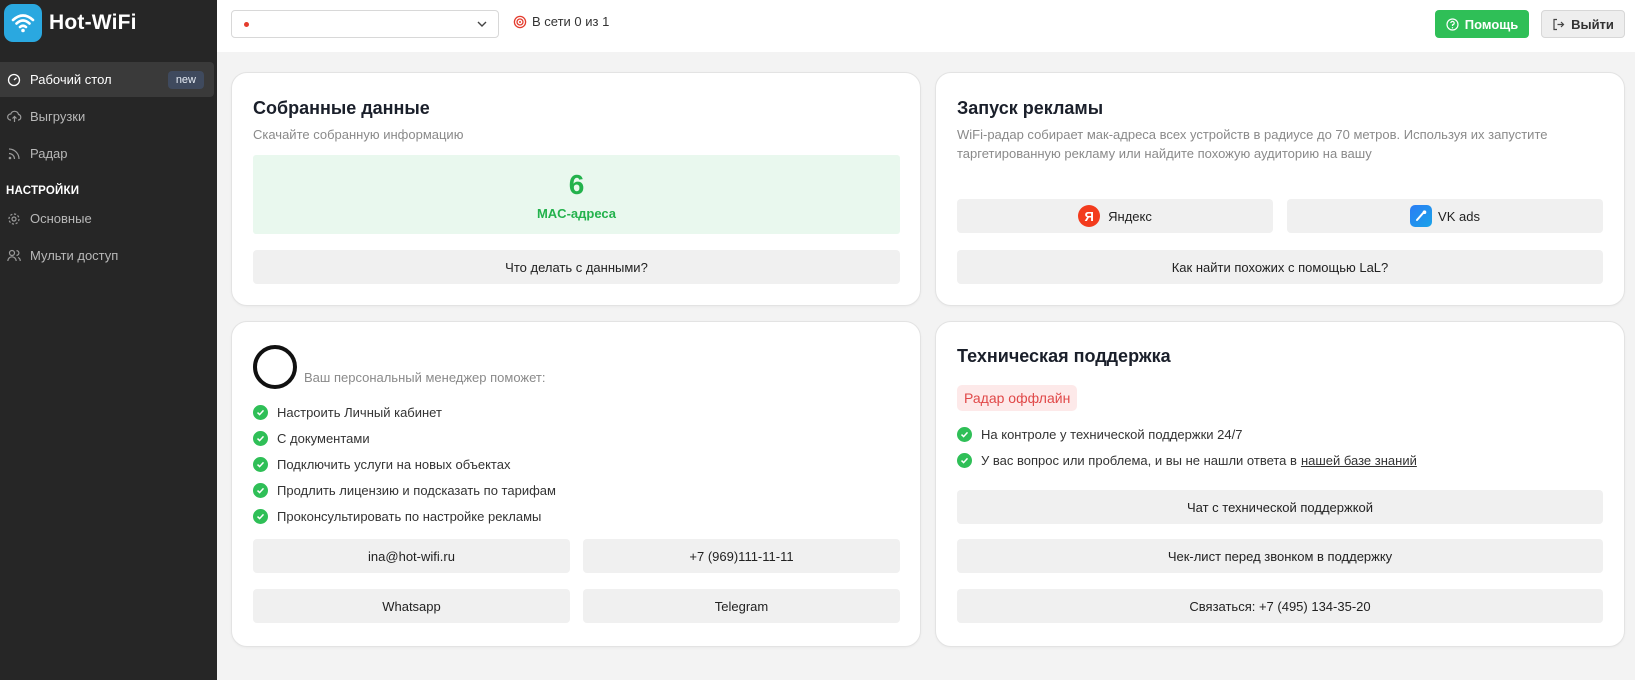 This screenshot has width=1635, height=680. Describe the element at coordinates (1280, 606) in the screenshot. I see `support-call-button: Связаться: +7 (495) 134-35-20` at that location.